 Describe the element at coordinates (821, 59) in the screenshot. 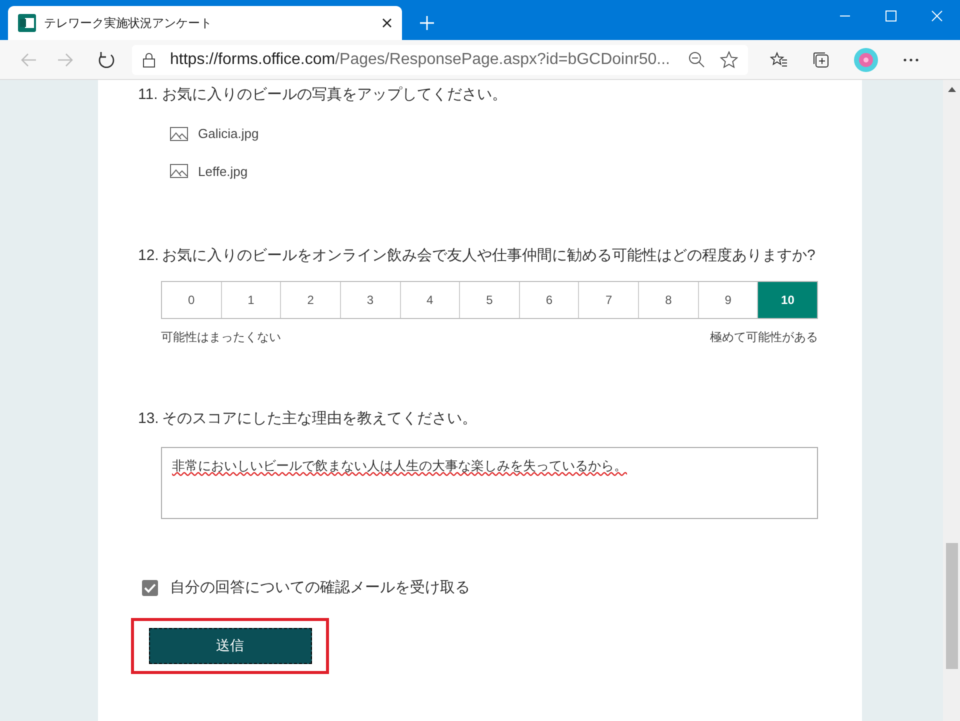

I see `collections-icon` at that location.